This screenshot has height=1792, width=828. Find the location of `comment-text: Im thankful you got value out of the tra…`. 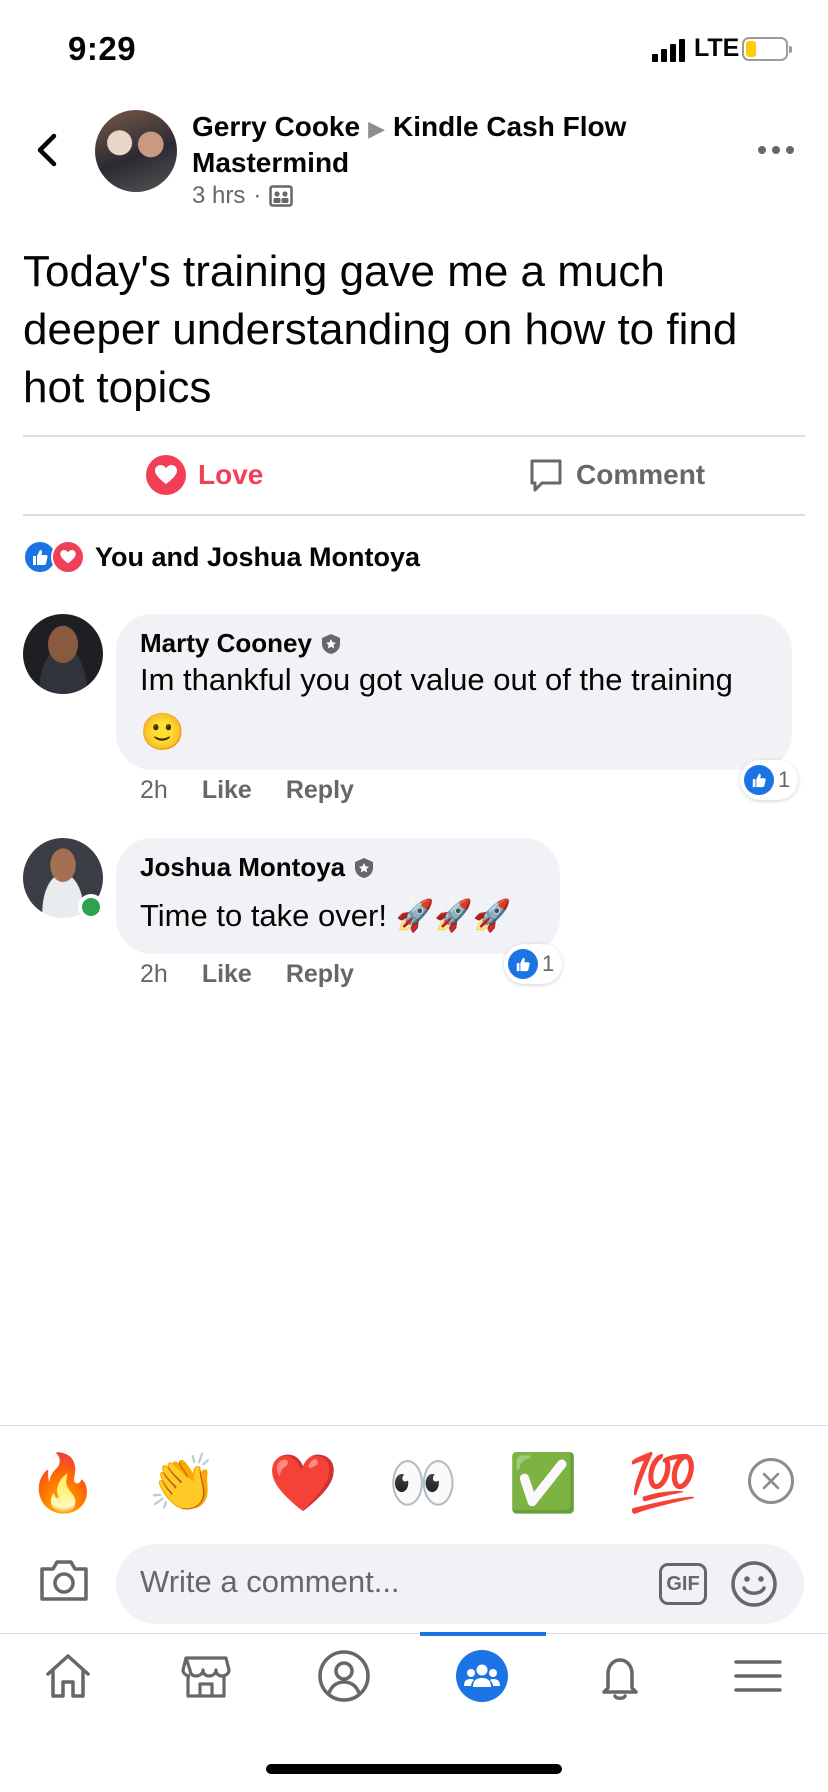

comment-text: Im thankful you got value out of the tra… is located at coordinates (436, 679).